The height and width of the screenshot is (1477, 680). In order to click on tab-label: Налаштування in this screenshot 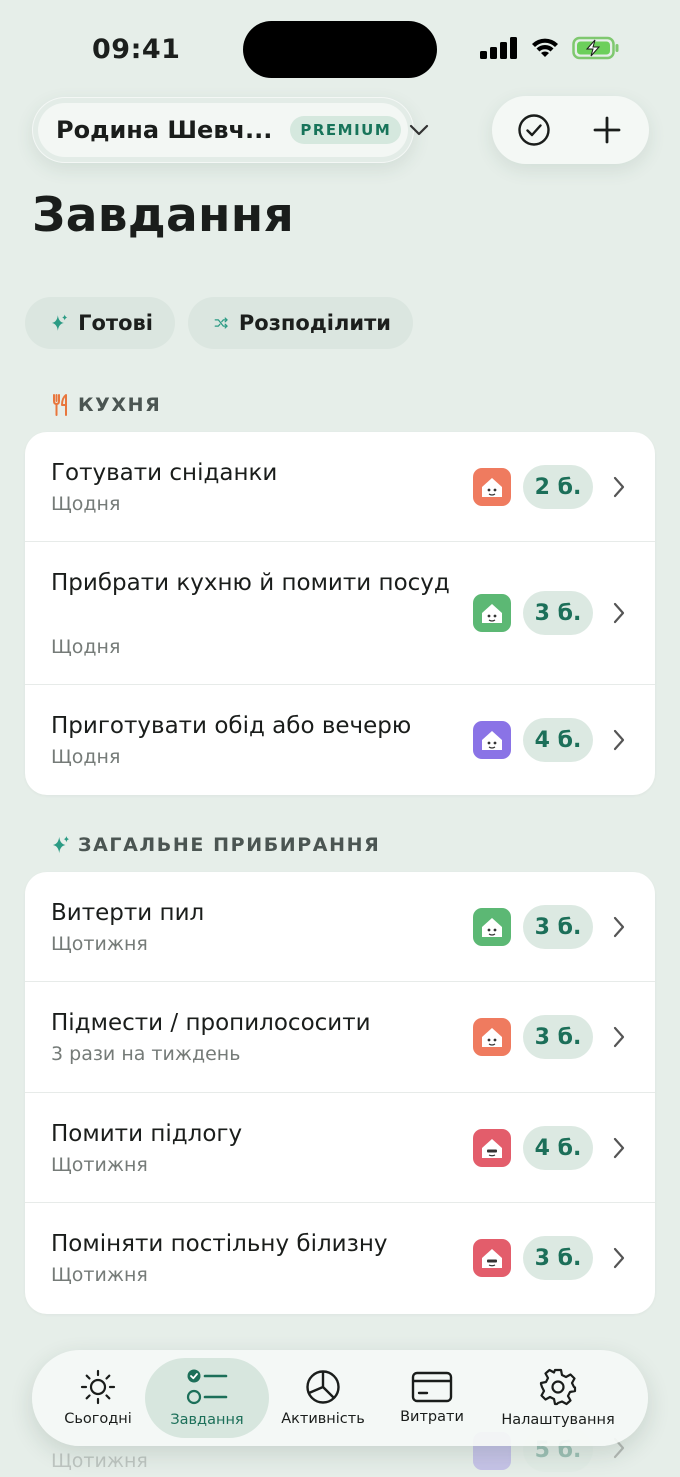, I will do `click(558, 1420)`.